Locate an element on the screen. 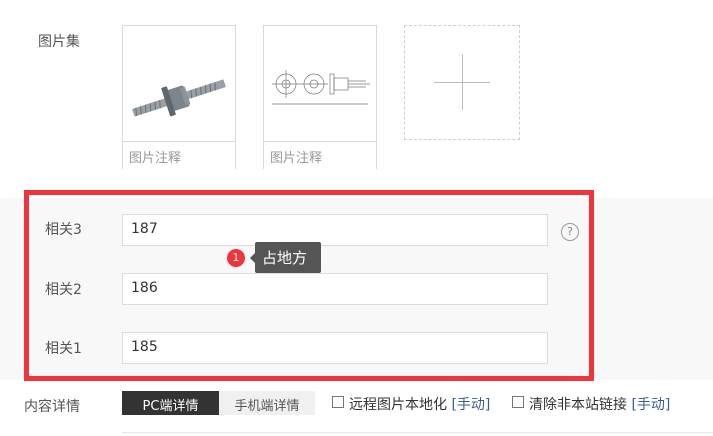  related-2-input: 186 is located at coordinates (335, 289).